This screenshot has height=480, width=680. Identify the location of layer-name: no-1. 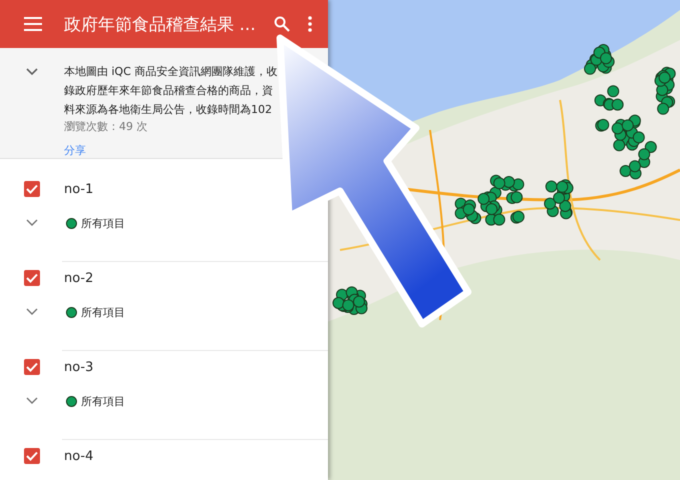
(79, 189).